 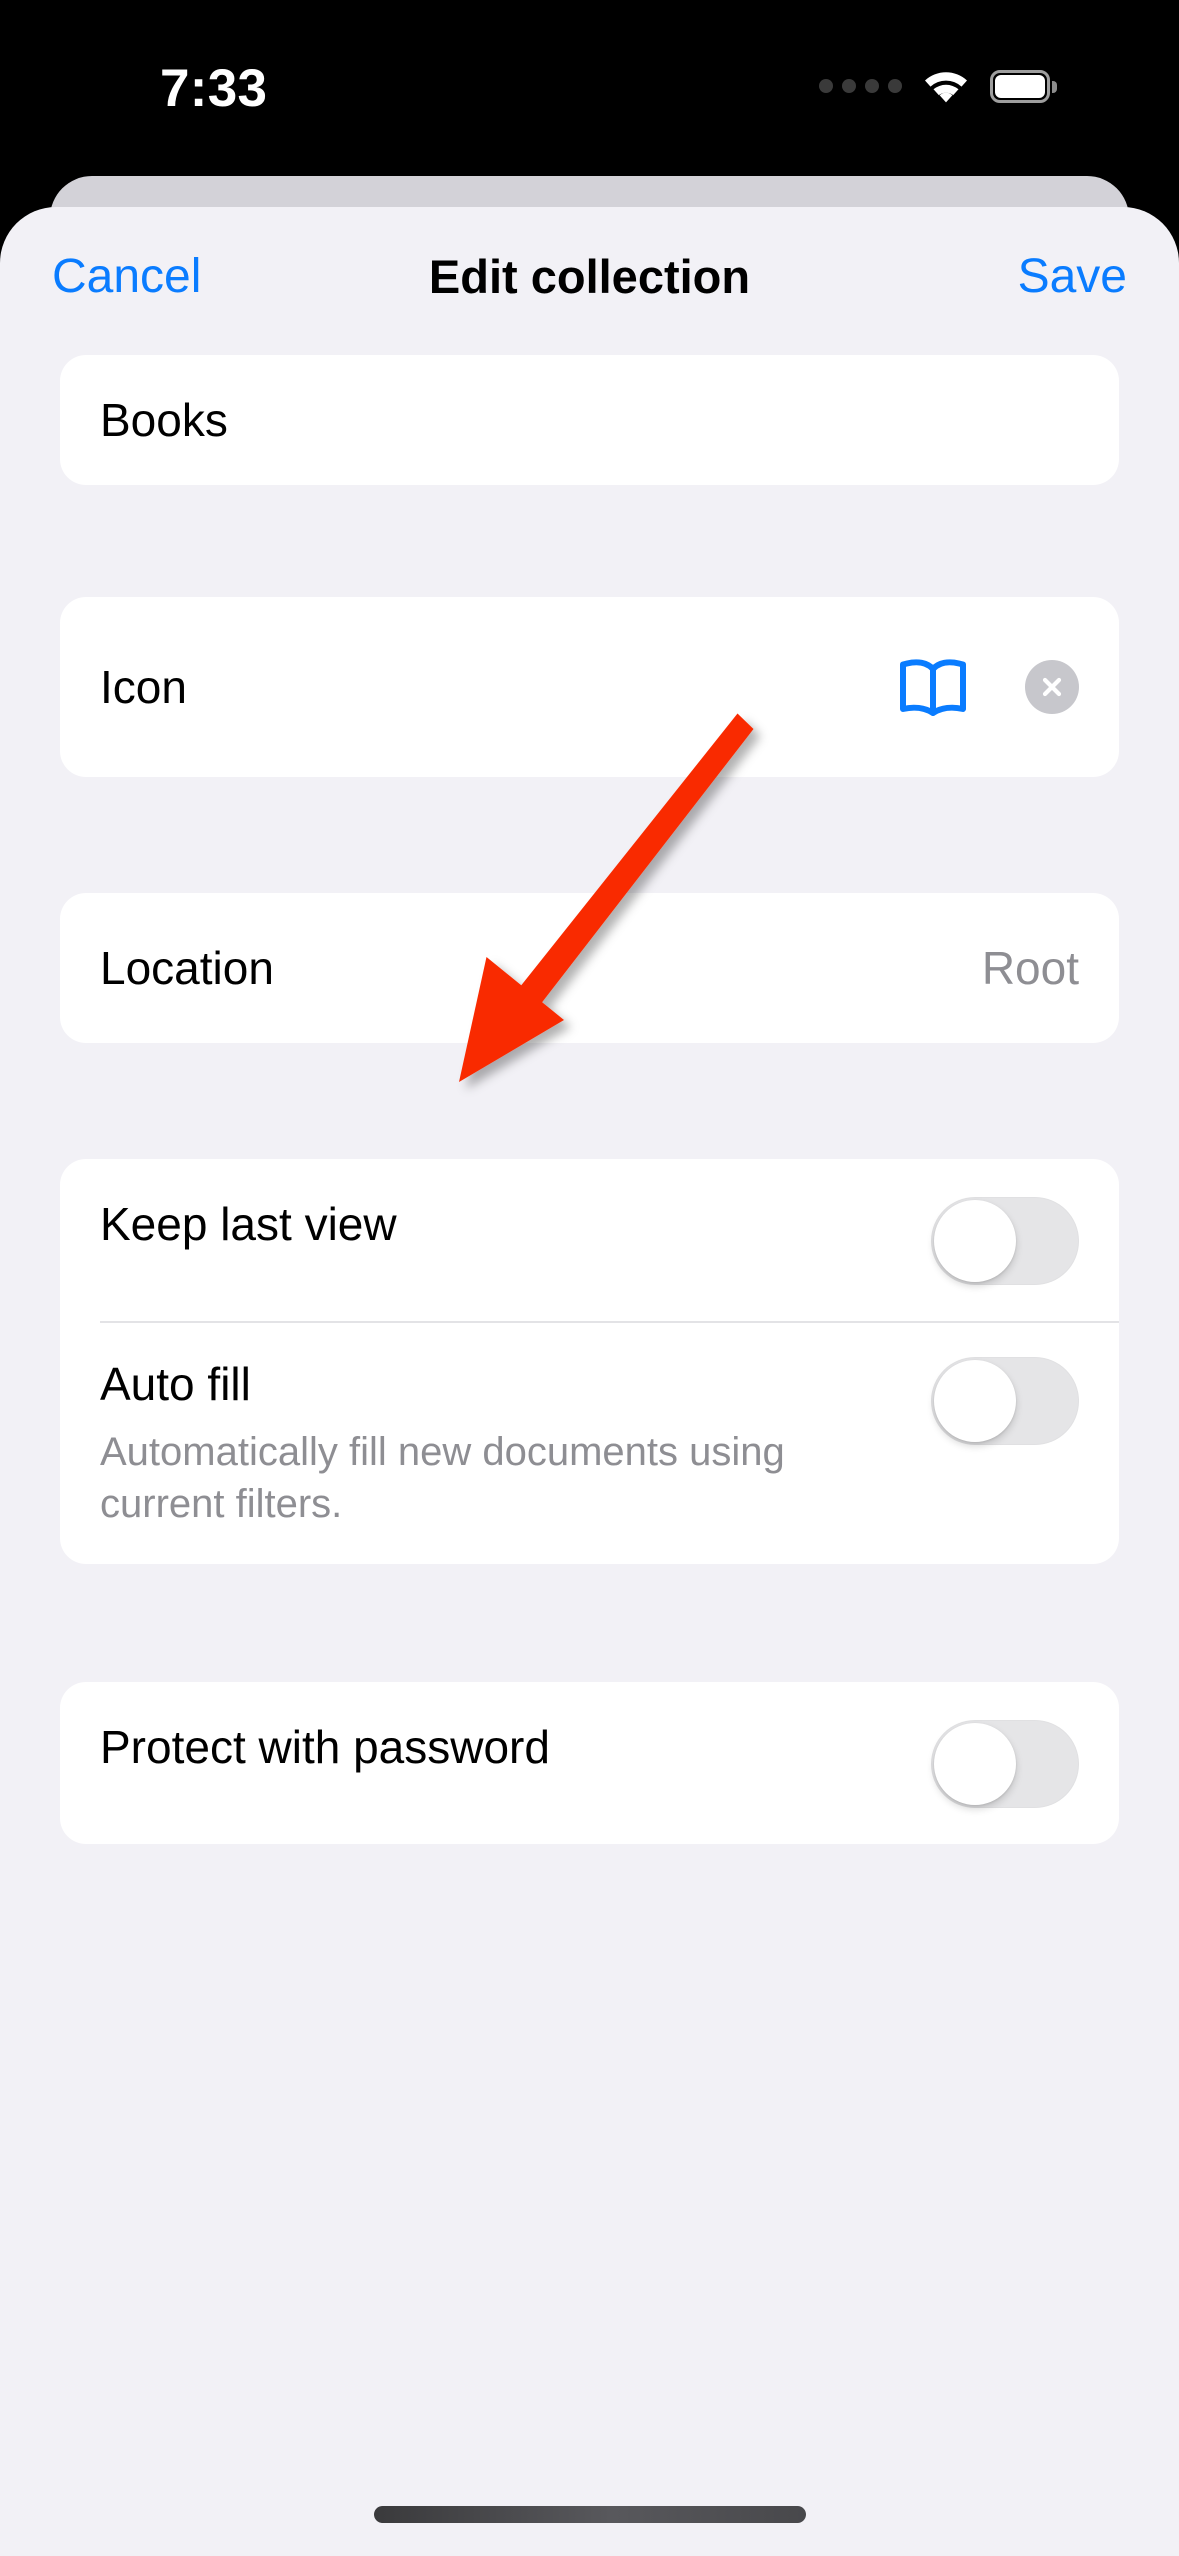 What do you see at coordinates (589, 1240) in the screenshot?
I see `keep-last-view-row: Keep last view` at bounding box center [589, 1240].